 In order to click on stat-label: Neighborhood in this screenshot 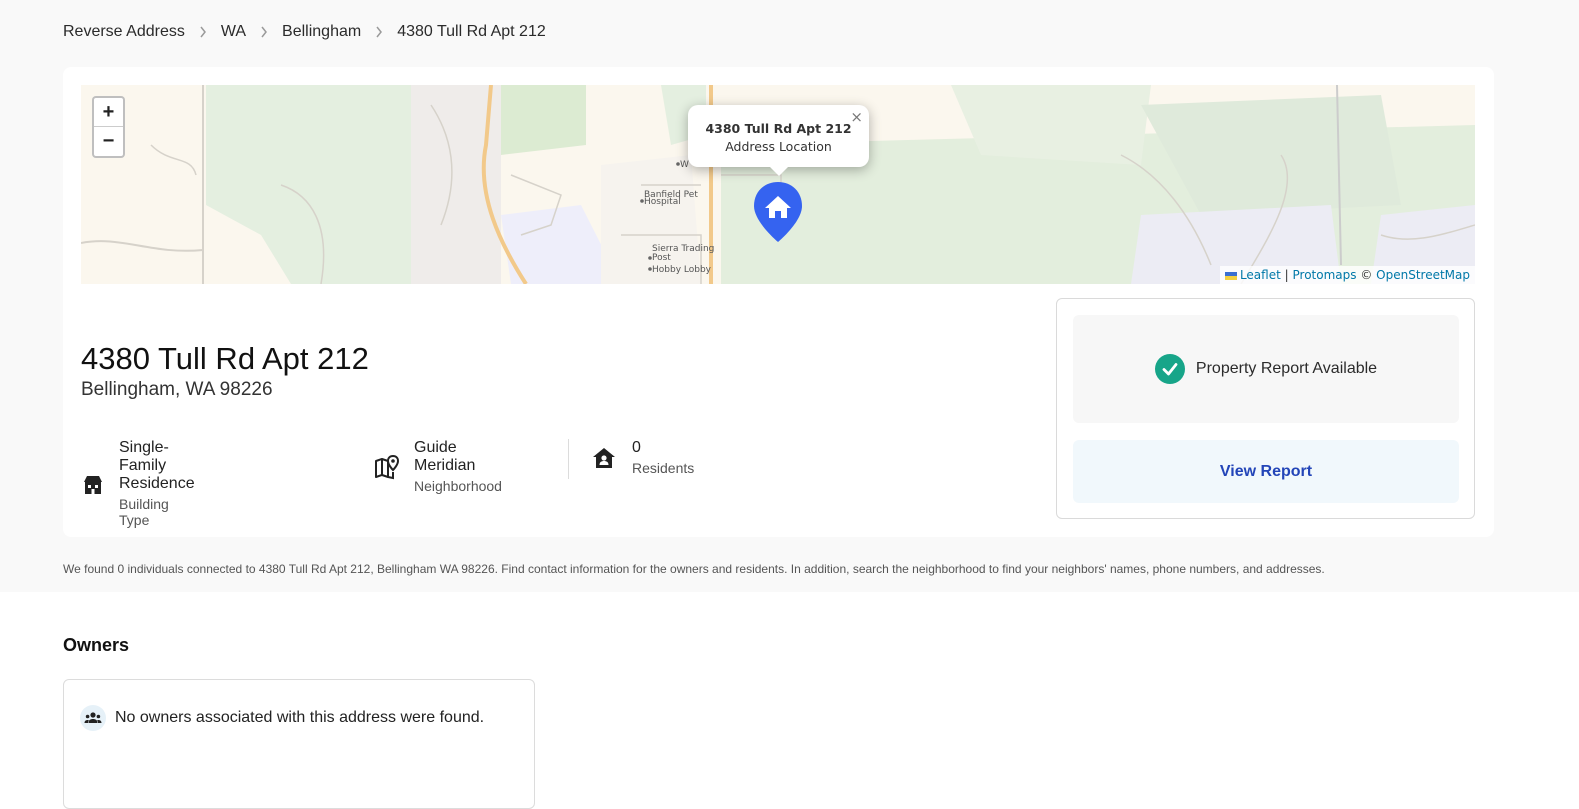, I will do `click(458, 486)`.